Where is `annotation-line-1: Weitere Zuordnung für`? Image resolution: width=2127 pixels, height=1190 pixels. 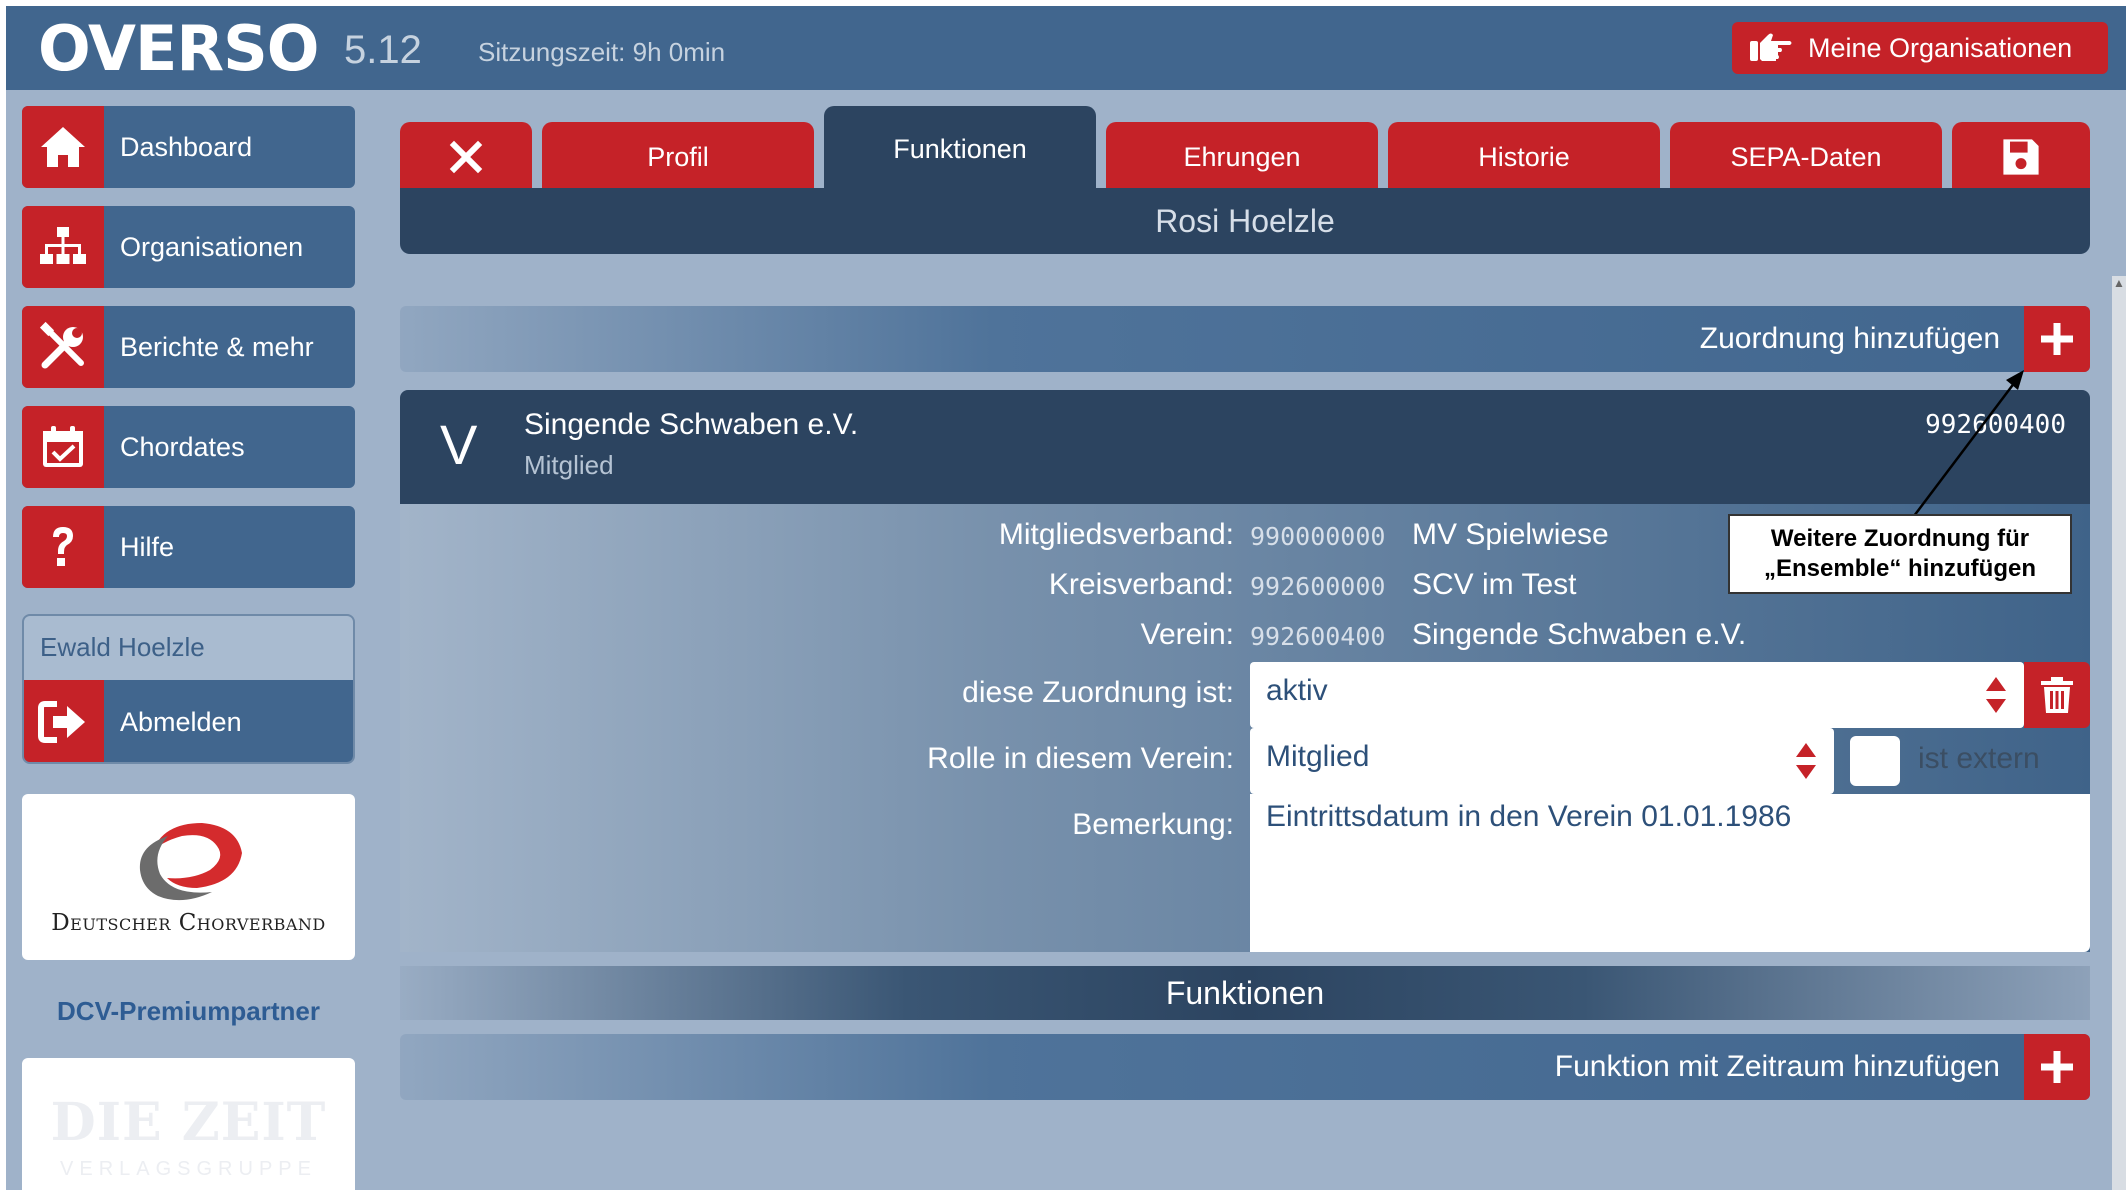 annotation-line-1: Weitere Zuordnung für is located at coordinates (1900, 538).